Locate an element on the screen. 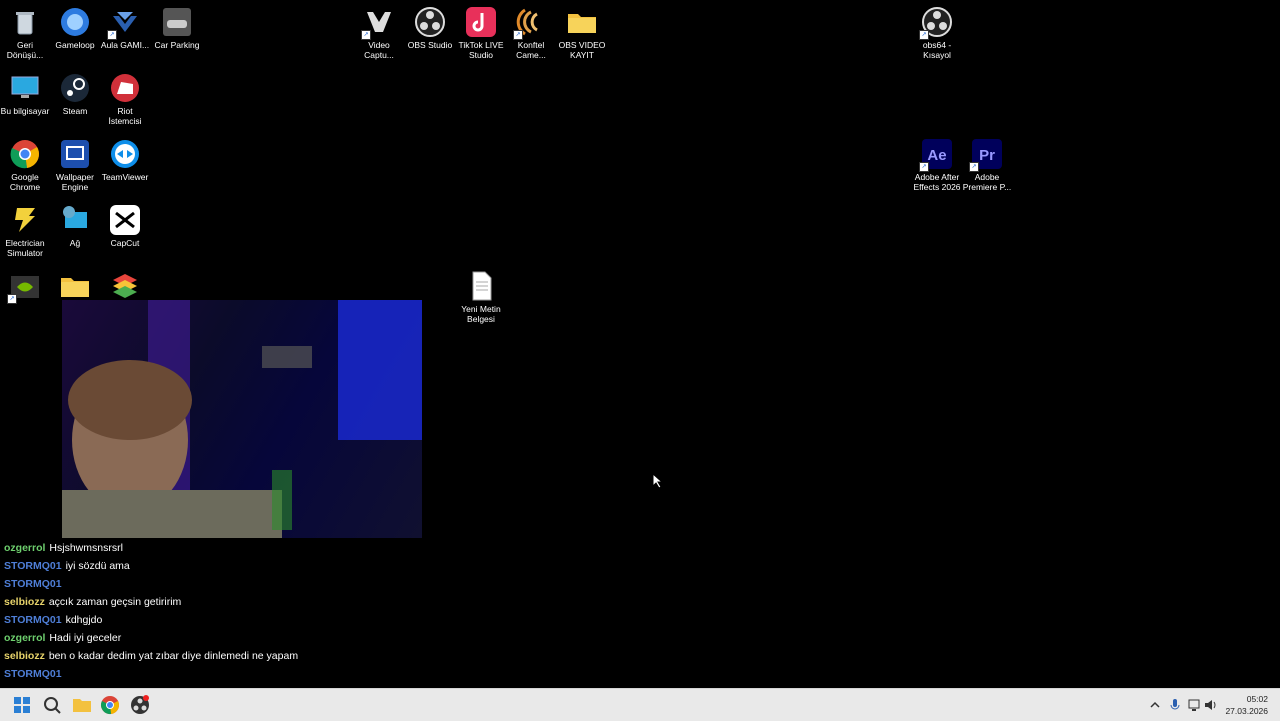  taskbar-obs is located at coordinates (140, 705).